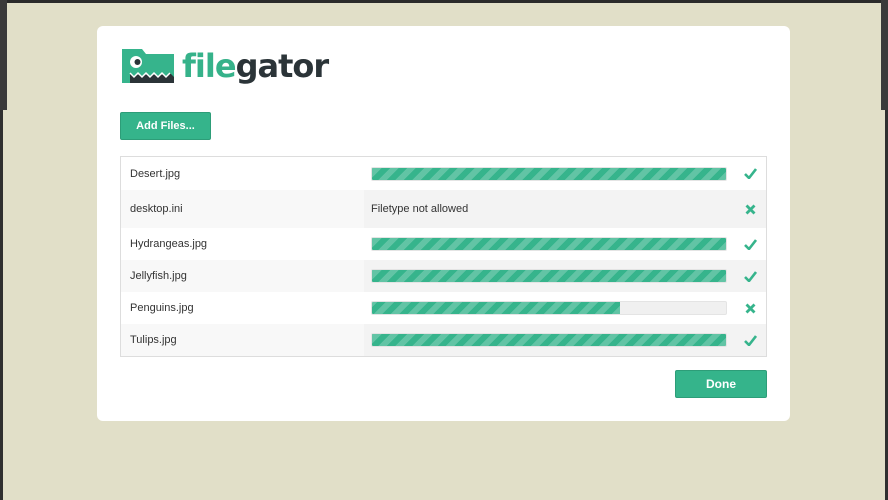 The width and height of the screenshot is (888, 500). I want to click on logo-wordmark: filegator, so click(256, 66).